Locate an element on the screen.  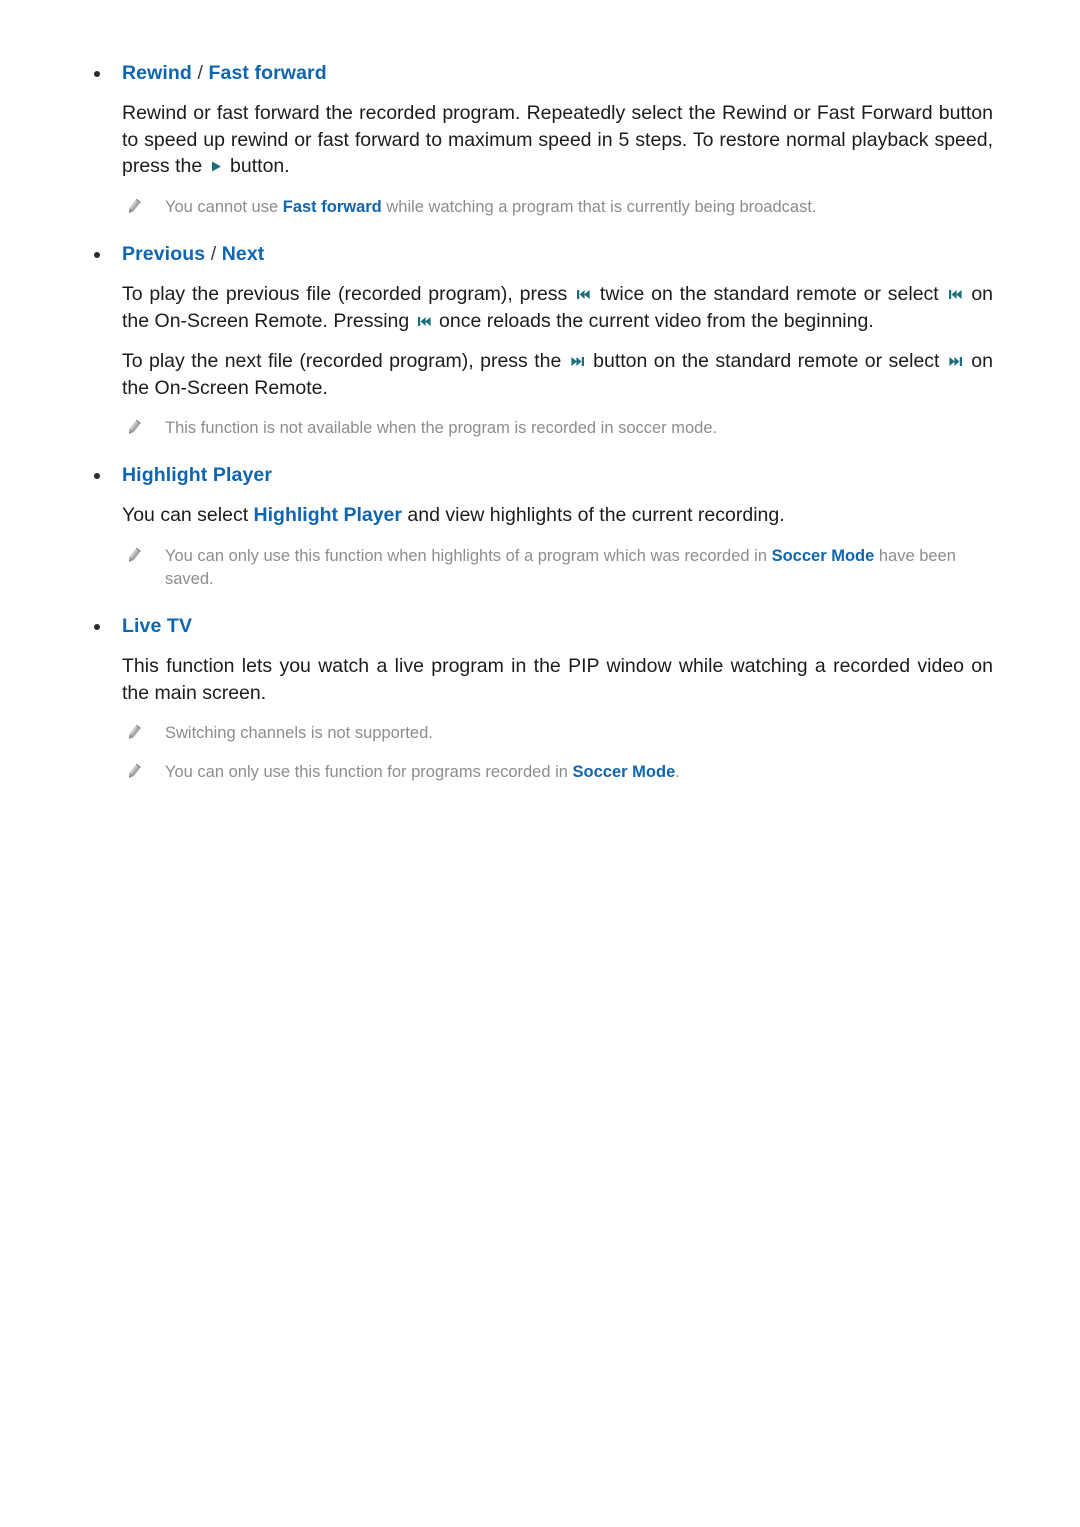
paragraph-text-part2: button. is located at coordinates (257, 166).